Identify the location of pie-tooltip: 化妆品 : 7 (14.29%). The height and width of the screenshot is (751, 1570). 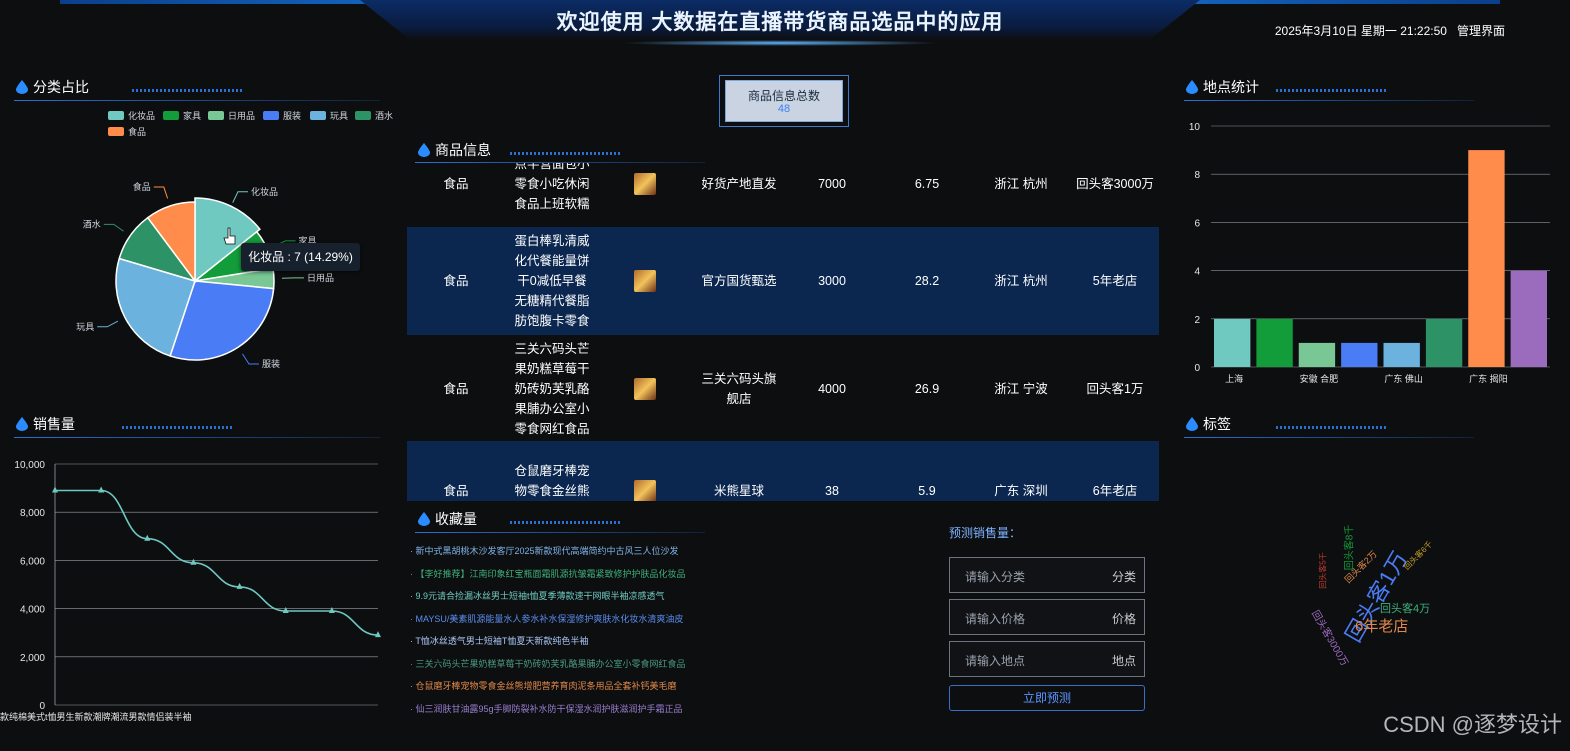
(300, 257).